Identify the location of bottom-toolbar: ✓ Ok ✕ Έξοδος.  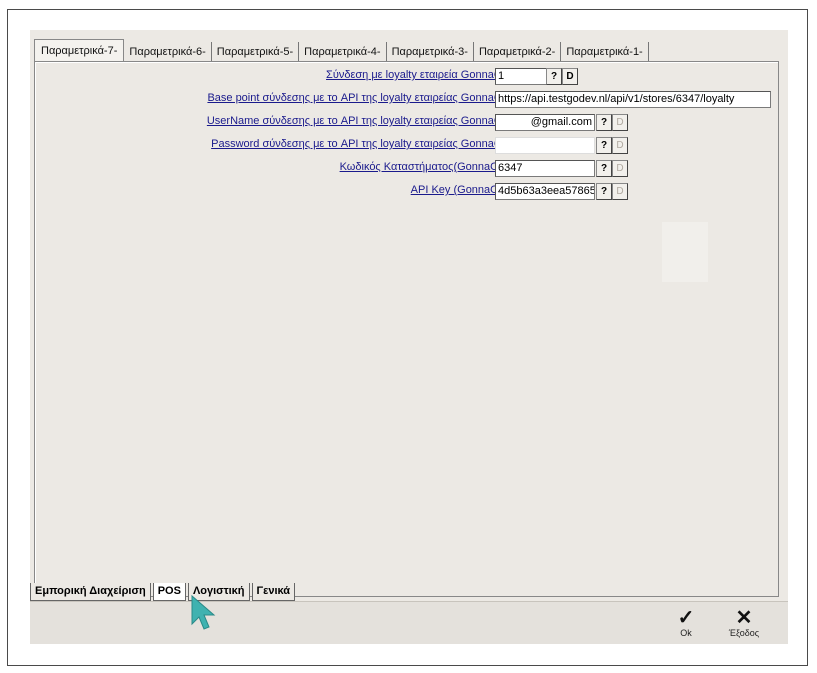
(409, 622).